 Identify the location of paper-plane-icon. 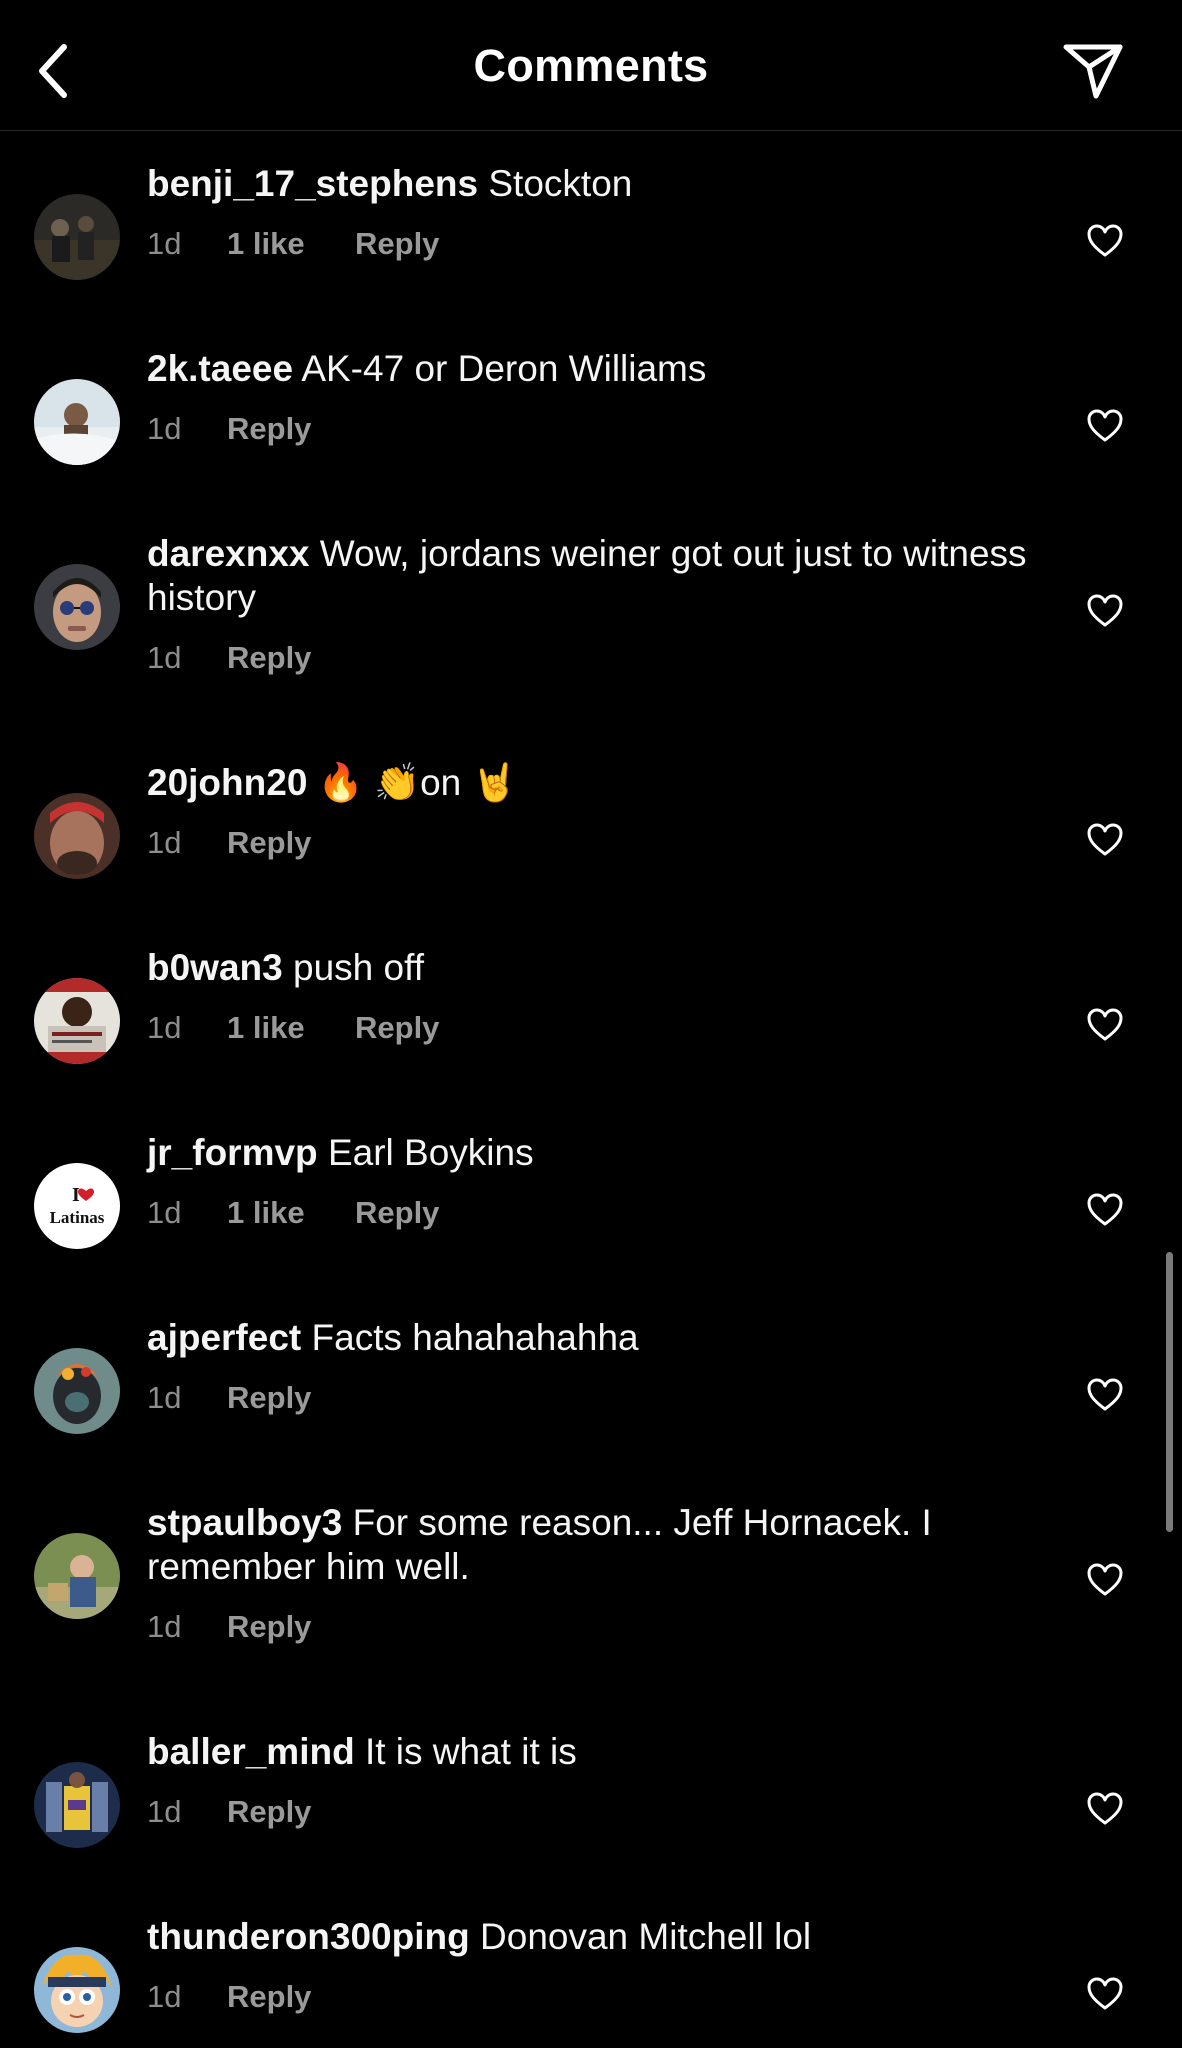
(1093, 71).